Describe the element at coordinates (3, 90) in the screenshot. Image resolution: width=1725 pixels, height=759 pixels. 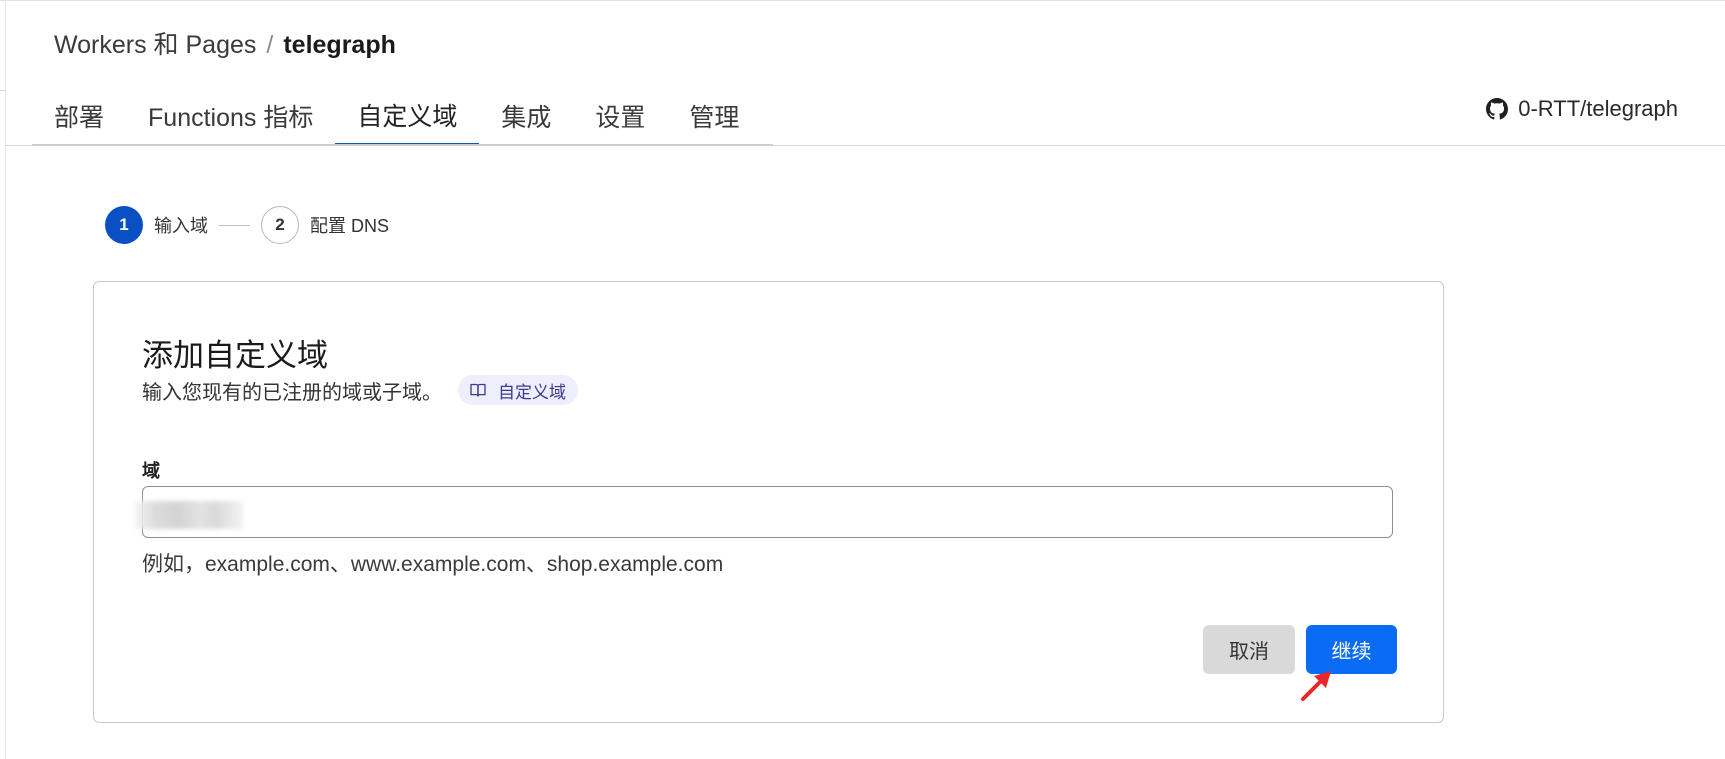
I see `left-divider-stub` at that location.